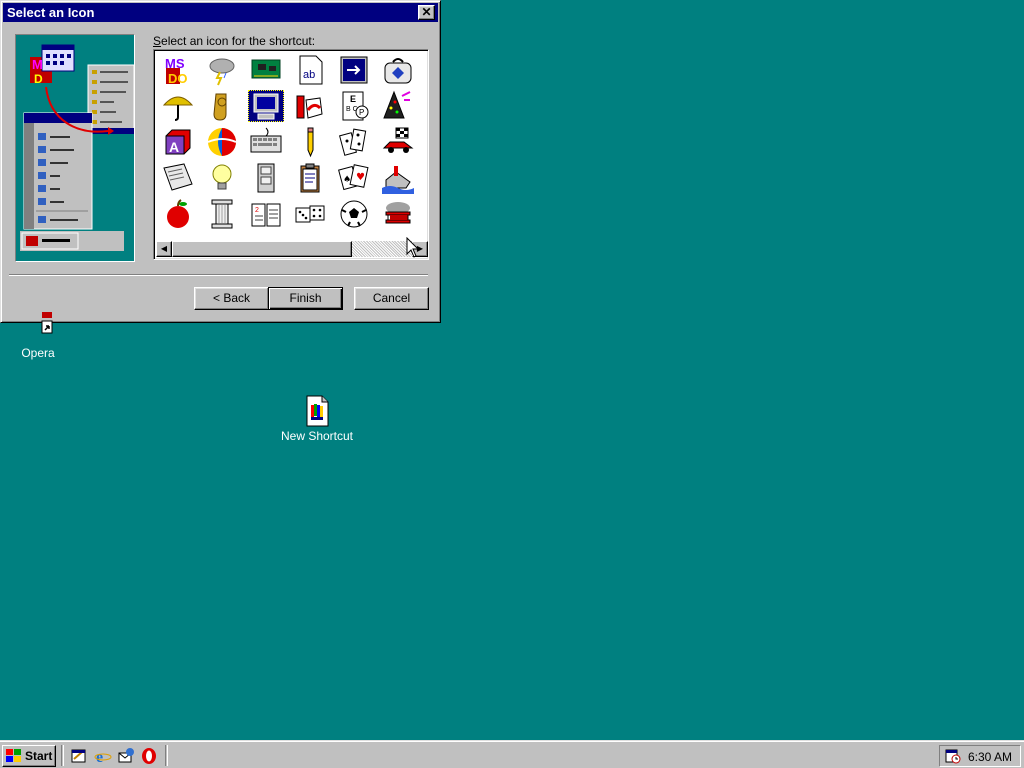 The height and width of the screenshot is (768, 1024). Describe the element at coordinates (266, 142) in the screenshot. I see `keyboard-icon` at that location.